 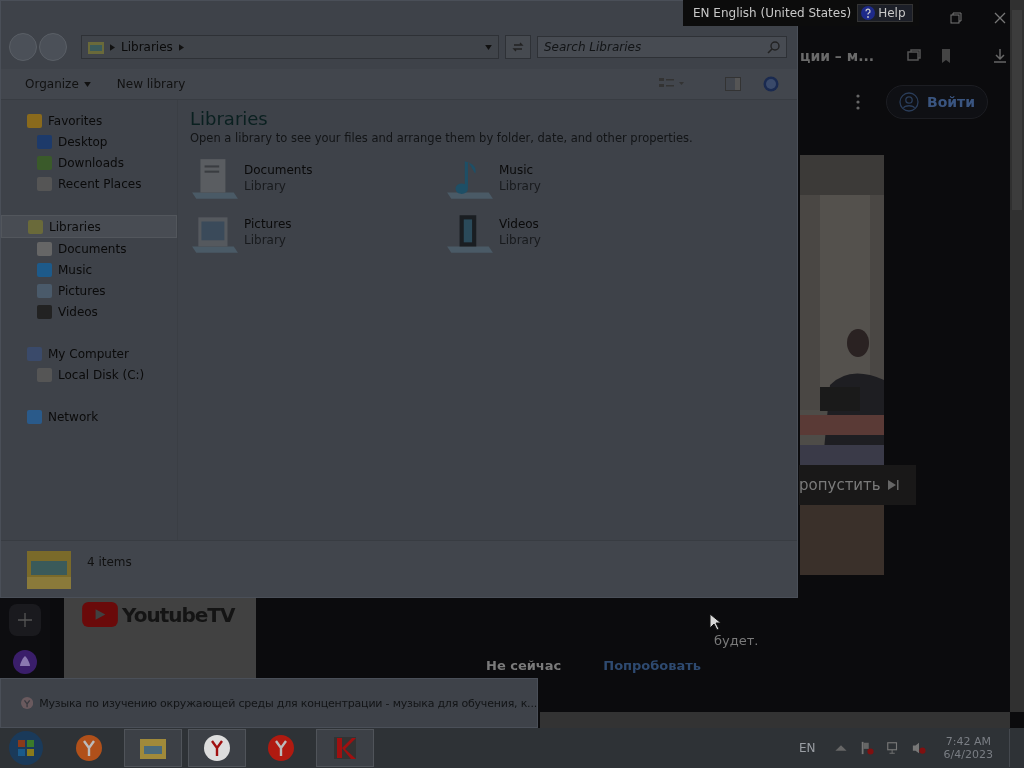 I want to click on preview-pane-icon, so click(x=733, y=84).